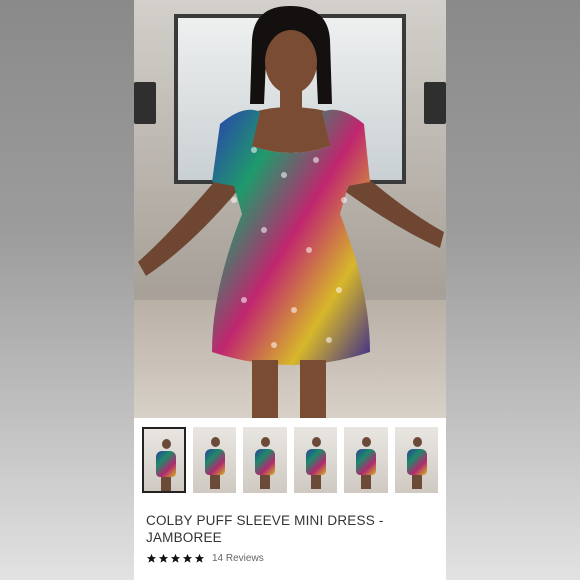 The width and height of the screenshot is (580, 580). What do you see at coordinates (238, 558) in the screenshot?
I see `reviews-count-link: 14 Reviews` at bounding box center [238, 558].